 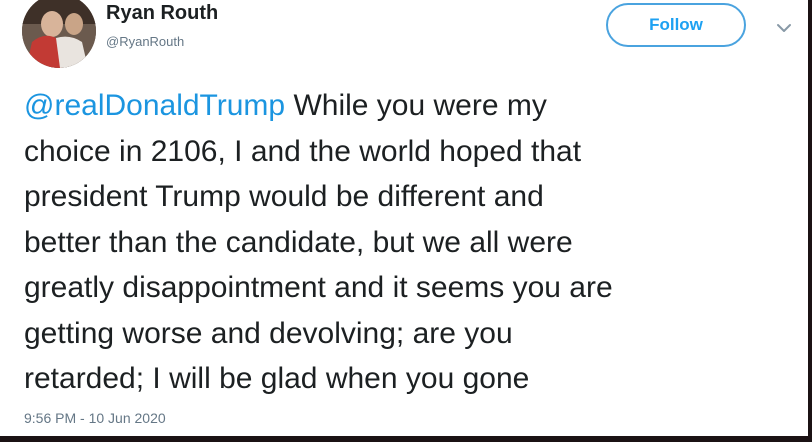 What do you see at coordinates (676, 25) in the screenshot?
I see `follow-button: Follow` at bounding box center [676, 25].